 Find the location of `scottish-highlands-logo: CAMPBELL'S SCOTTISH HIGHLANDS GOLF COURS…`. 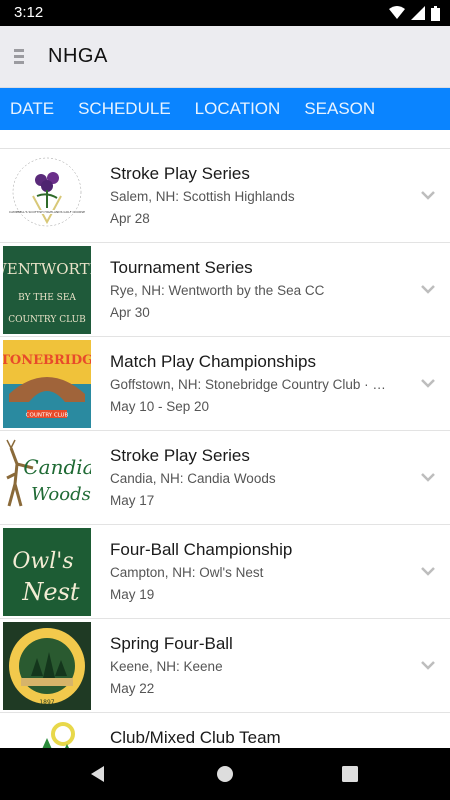

scottish-highlands-logo: CAMPBELL'S SCOTTISH HIGHLANDS GOLF COURS… is located at coordinates (47, 196).